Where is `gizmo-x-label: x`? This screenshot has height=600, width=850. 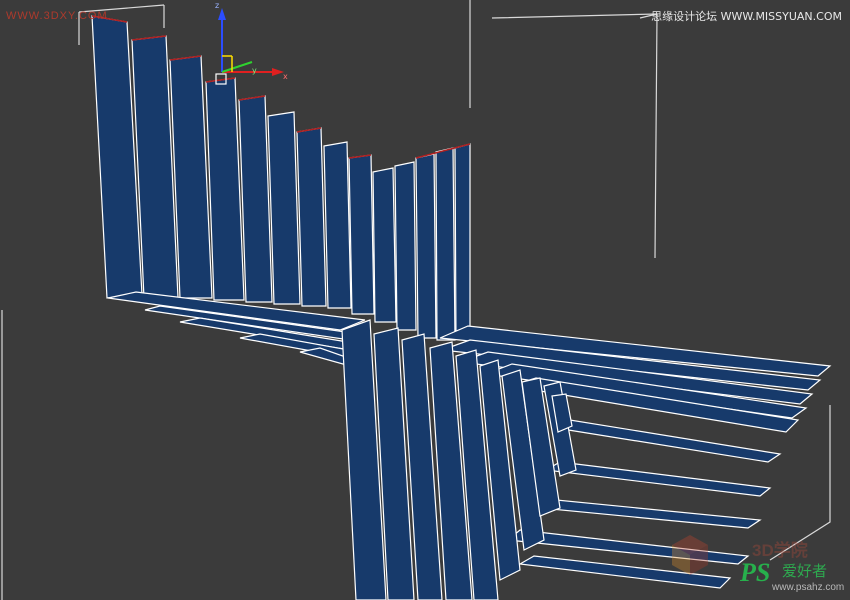 gizmo-x-label: x is located at coordinates (285, 76).